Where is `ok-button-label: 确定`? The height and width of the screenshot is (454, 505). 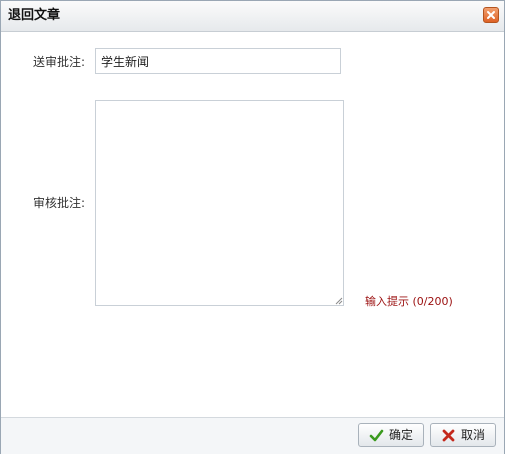 ok-button-label: 确定 is located at coordinates (401, 435).